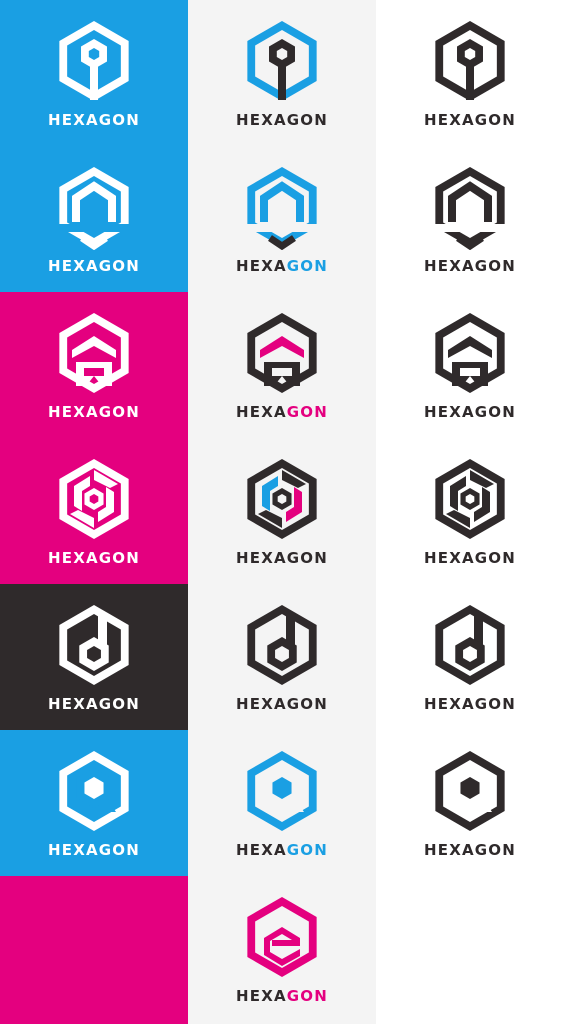 The height and width of the screenshot is (1024, 564). Describe the element at coordinates (94, 950) in the screenshot. I see `empty-color-block` at that location.